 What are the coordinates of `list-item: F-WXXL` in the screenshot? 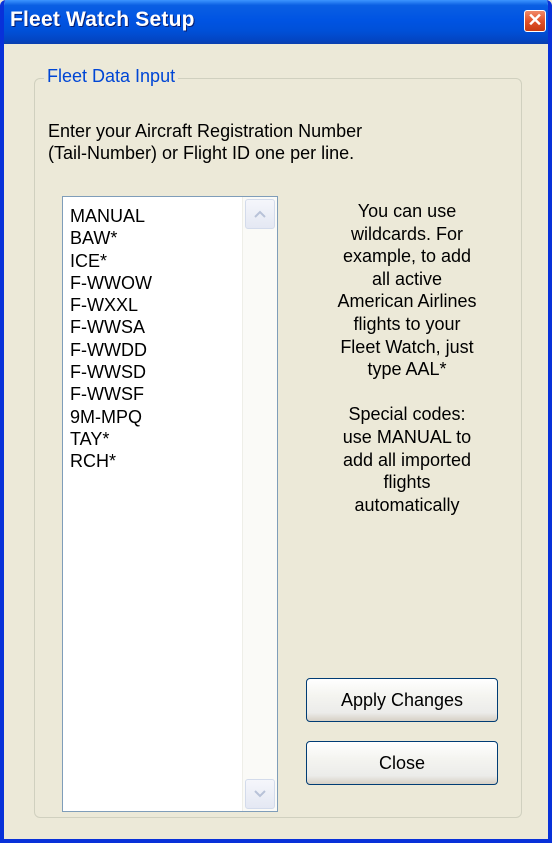 It's located at (111, 305).